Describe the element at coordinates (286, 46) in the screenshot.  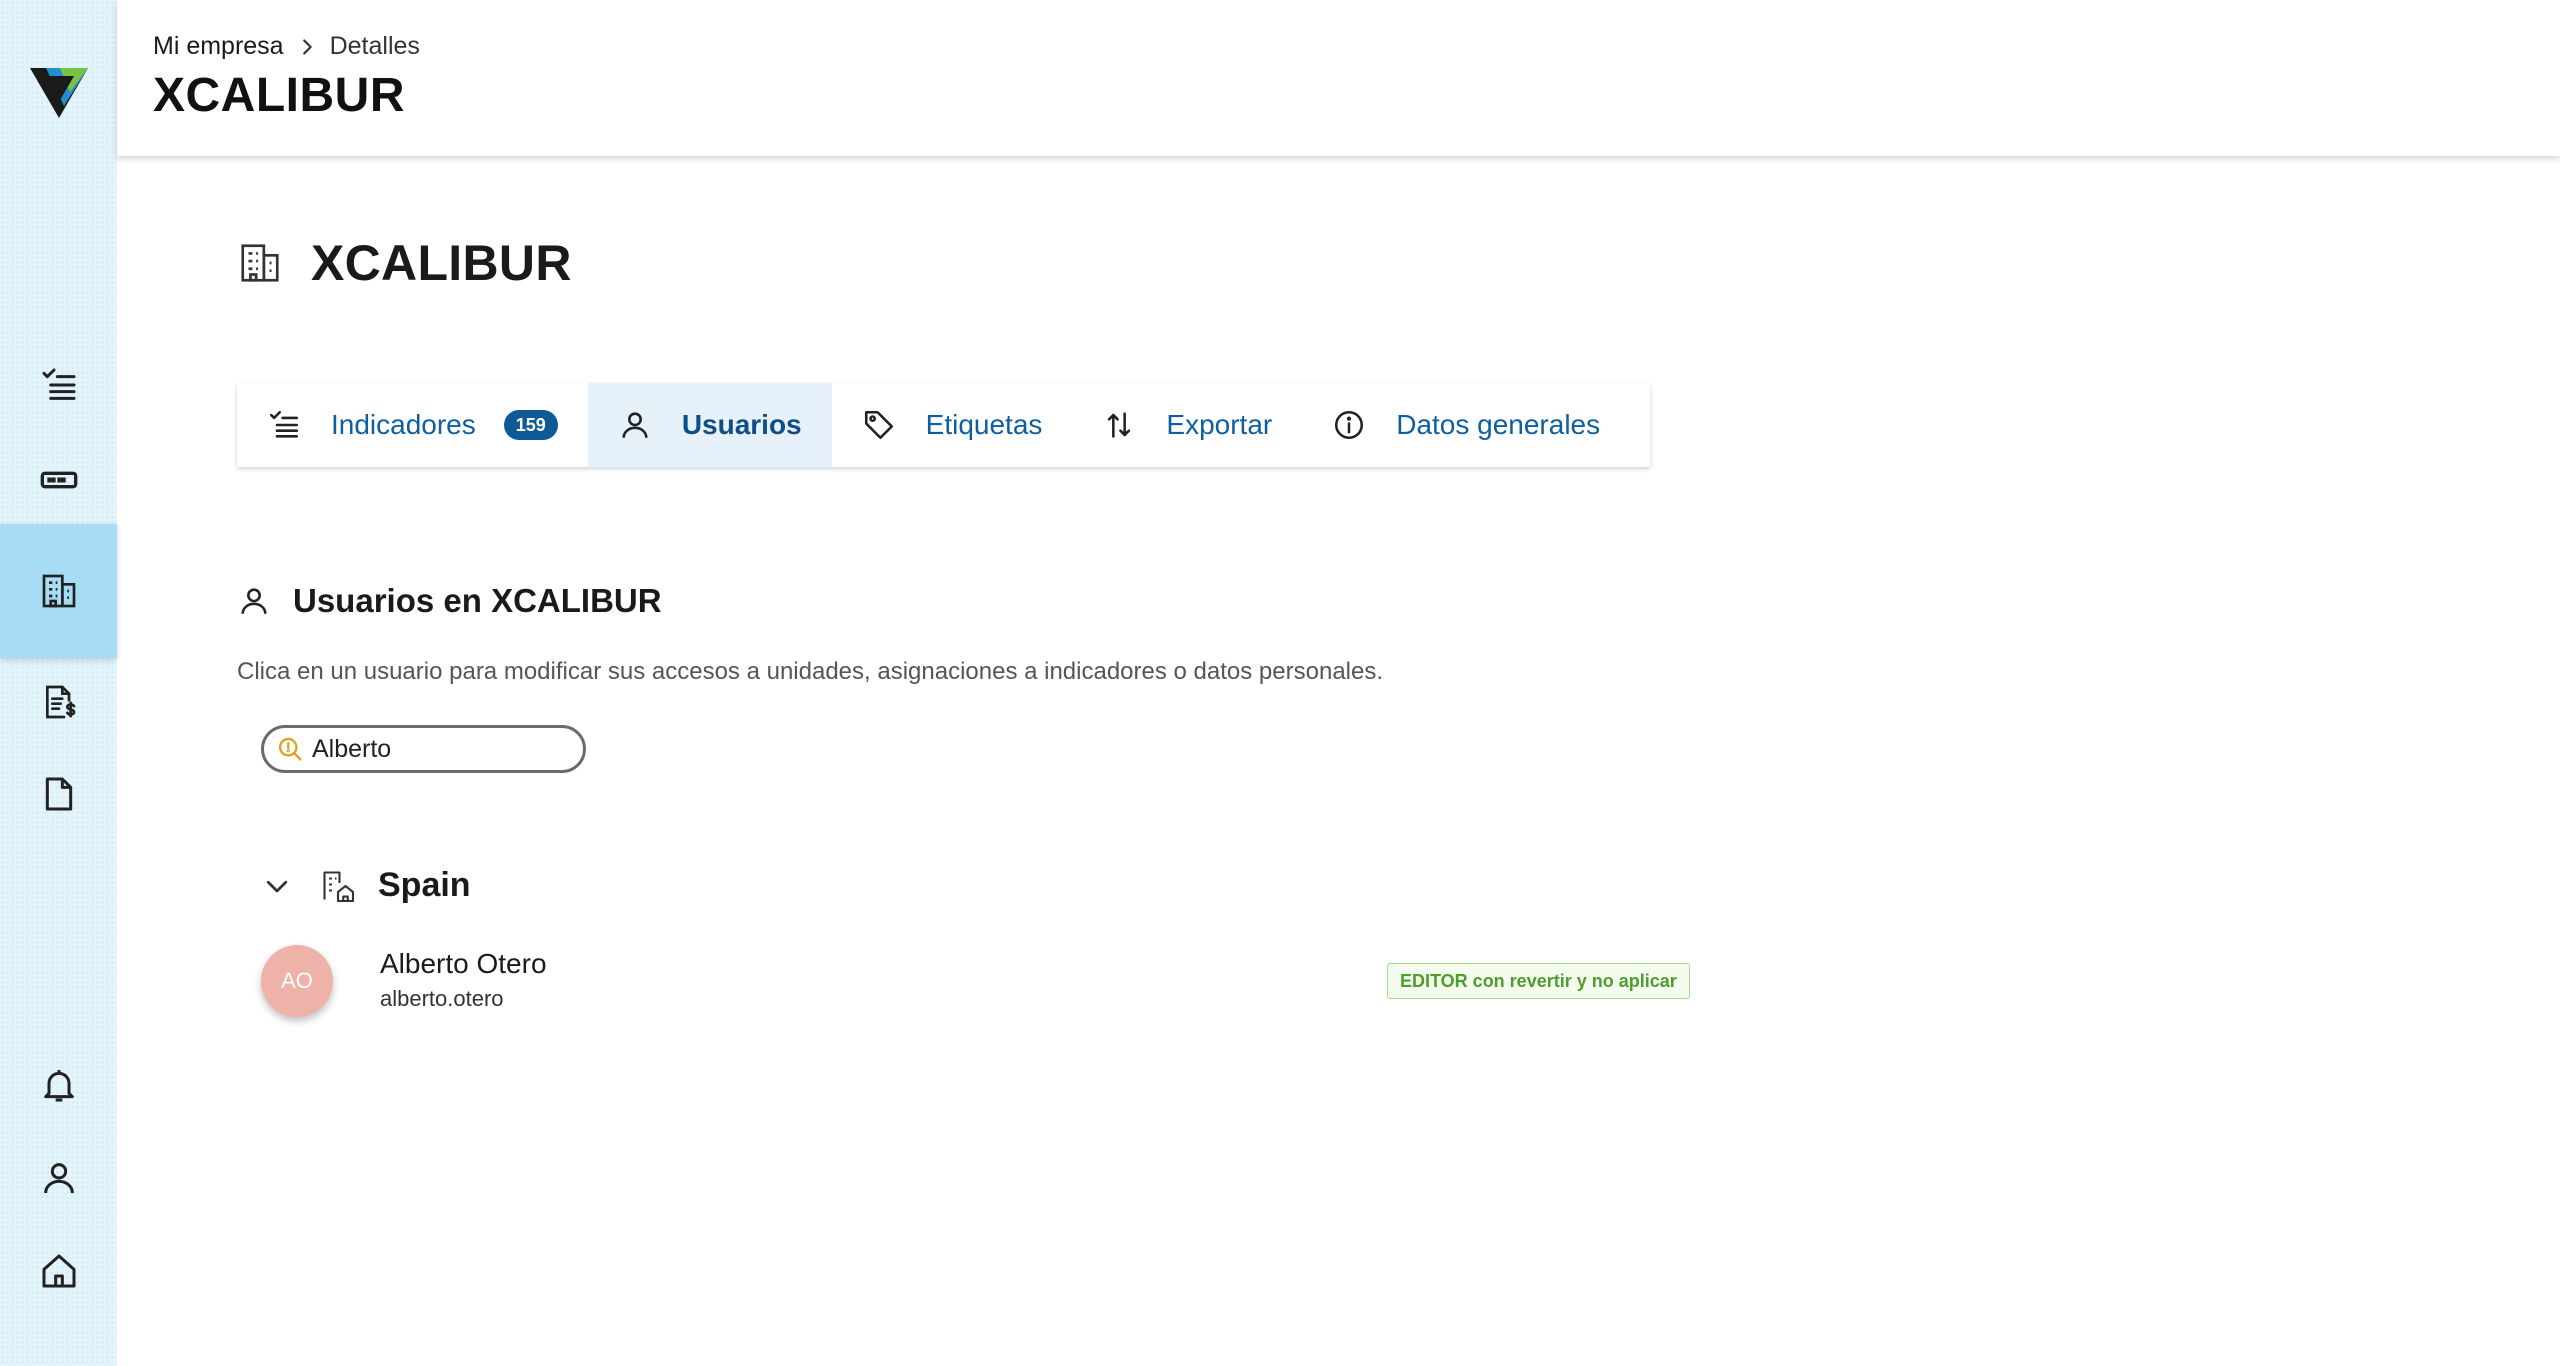
I see `breadcrumb: Mi empresa Detalles` at that location.